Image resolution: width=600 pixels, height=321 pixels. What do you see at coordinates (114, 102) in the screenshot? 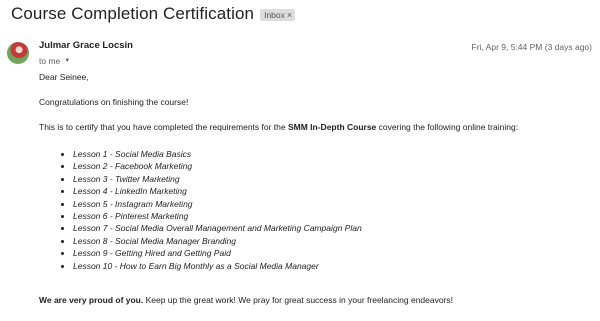
I see `congrats-line: Congratulations on finishing the course!` at bounding box center [114, 102].